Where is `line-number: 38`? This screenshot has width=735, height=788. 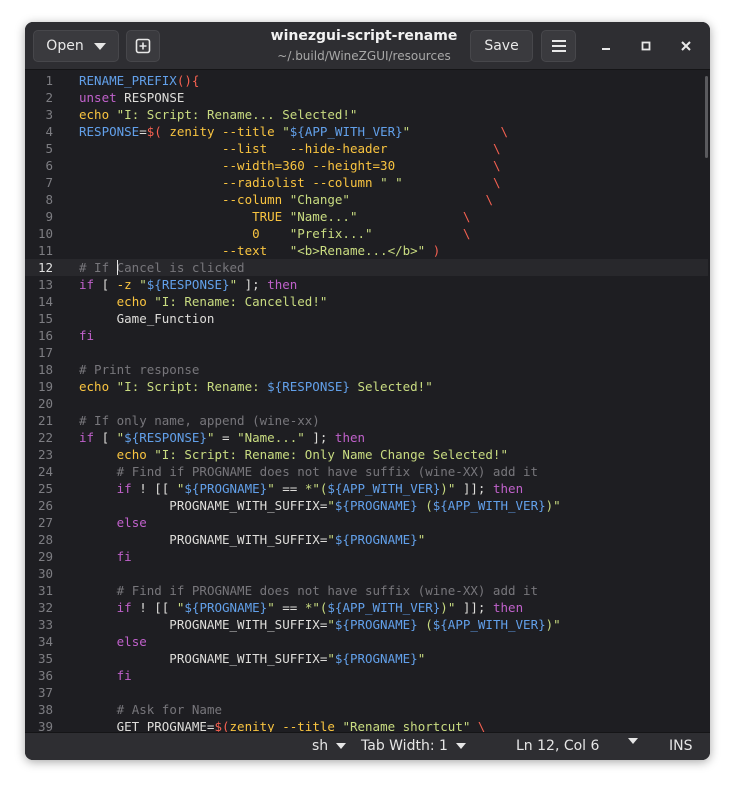 line-number: 38 is located at coordinates (45, 709).